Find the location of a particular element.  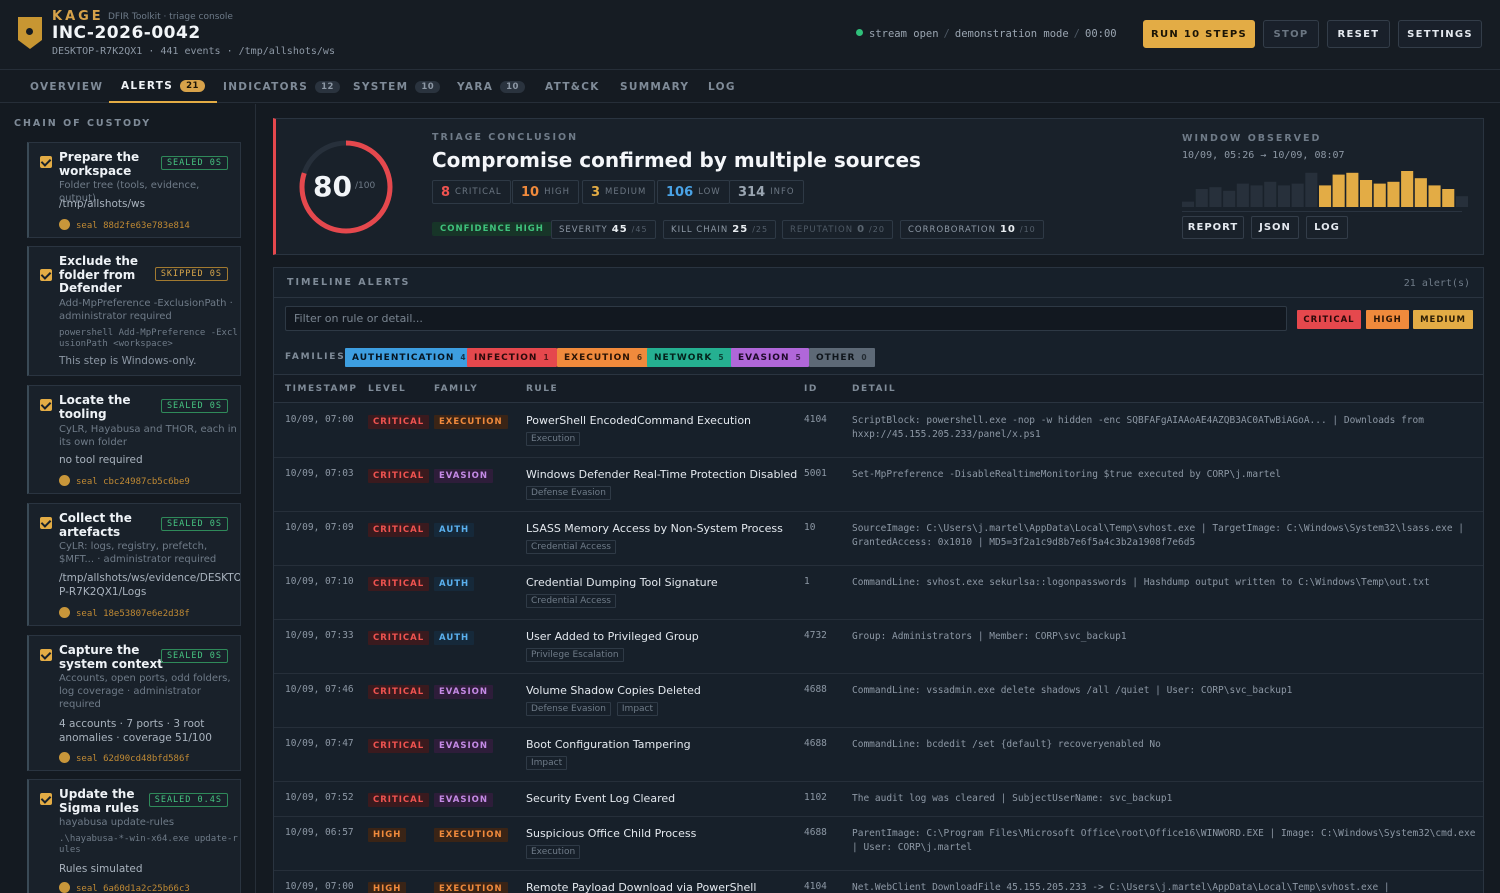

step-result: Rules simulated is located at coordinates (101, 869).